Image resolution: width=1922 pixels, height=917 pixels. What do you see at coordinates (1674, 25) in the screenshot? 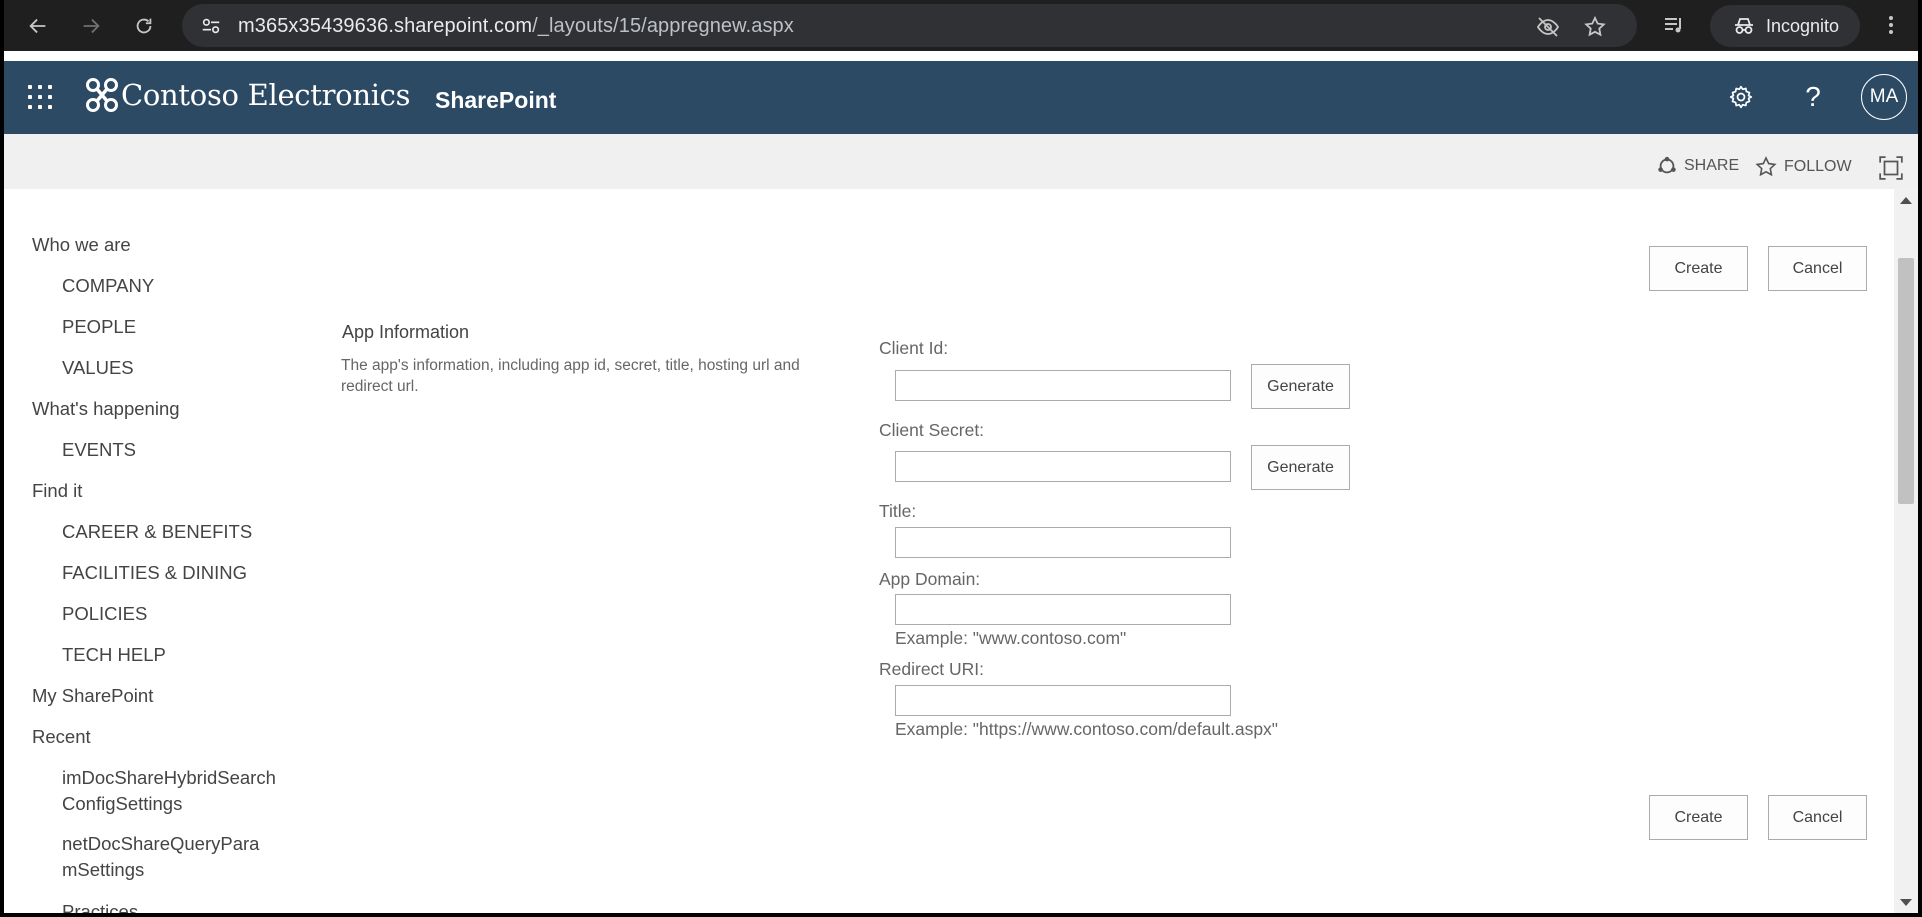
I see `media-icon` at bounding box center [1674, 25].